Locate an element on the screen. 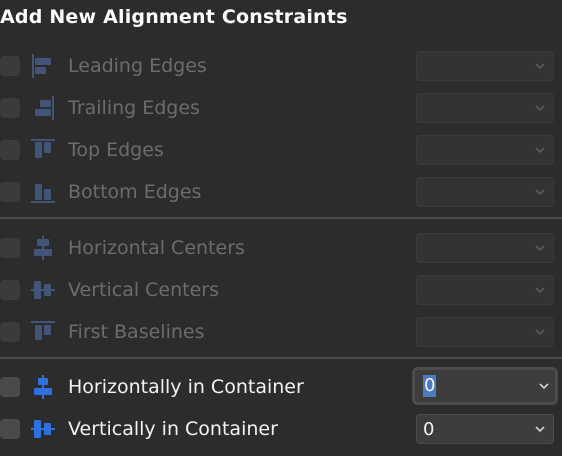  panel-title: Add New Alignment Constraints is located at coordinates (174, 17).